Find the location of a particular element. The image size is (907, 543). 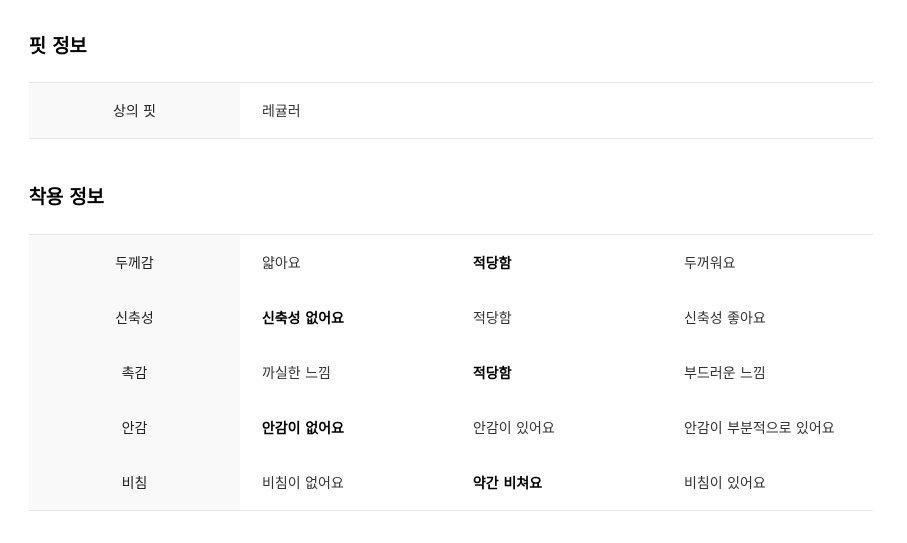

option-cell: 얇아요 is located at coordinates (281, 263).